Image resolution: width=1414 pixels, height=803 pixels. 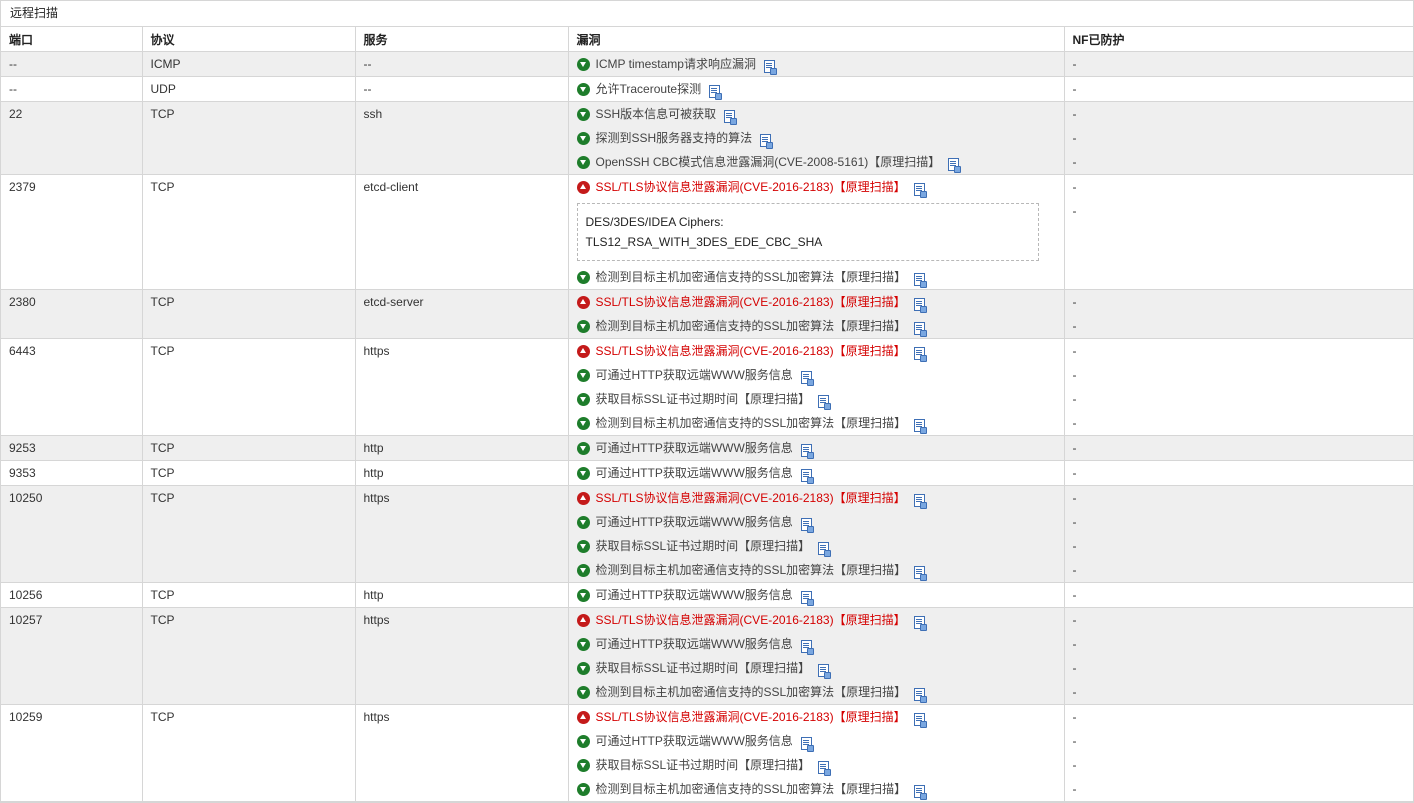 I want to click on vuln-item: SSH版本信息可被获取, so click(x=820, y=114).